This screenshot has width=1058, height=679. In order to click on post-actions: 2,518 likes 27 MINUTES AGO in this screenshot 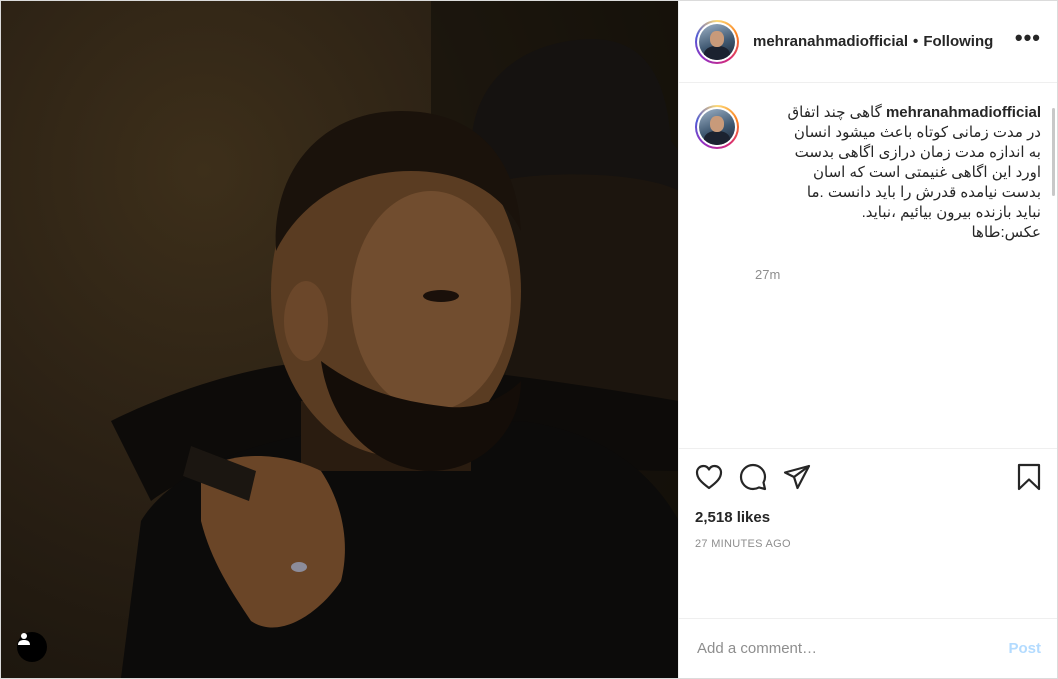, I will do `click(868, 533)`.